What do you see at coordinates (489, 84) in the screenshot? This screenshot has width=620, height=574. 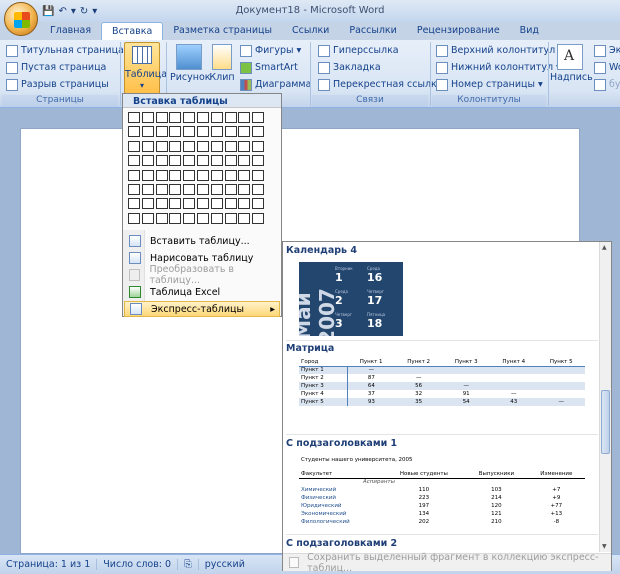 I see `page-number-button: Номер страницы ▾` at bounding box center [489, 84].